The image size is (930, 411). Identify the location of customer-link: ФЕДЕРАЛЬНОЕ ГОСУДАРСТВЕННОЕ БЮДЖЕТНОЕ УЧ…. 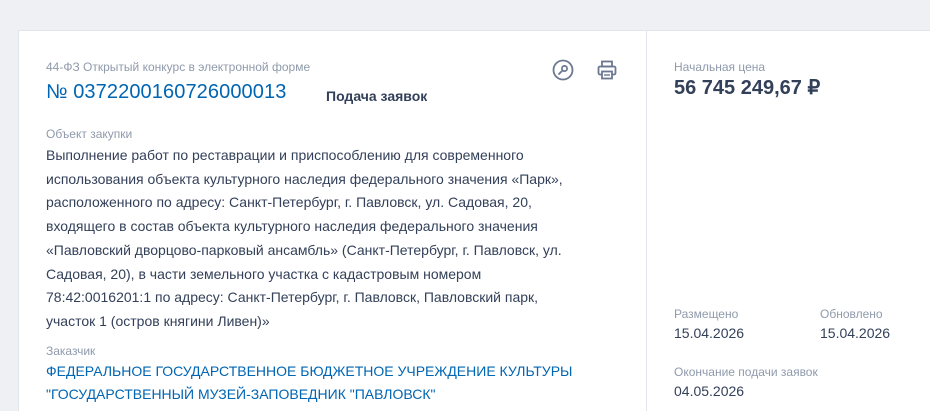
(326, 383).